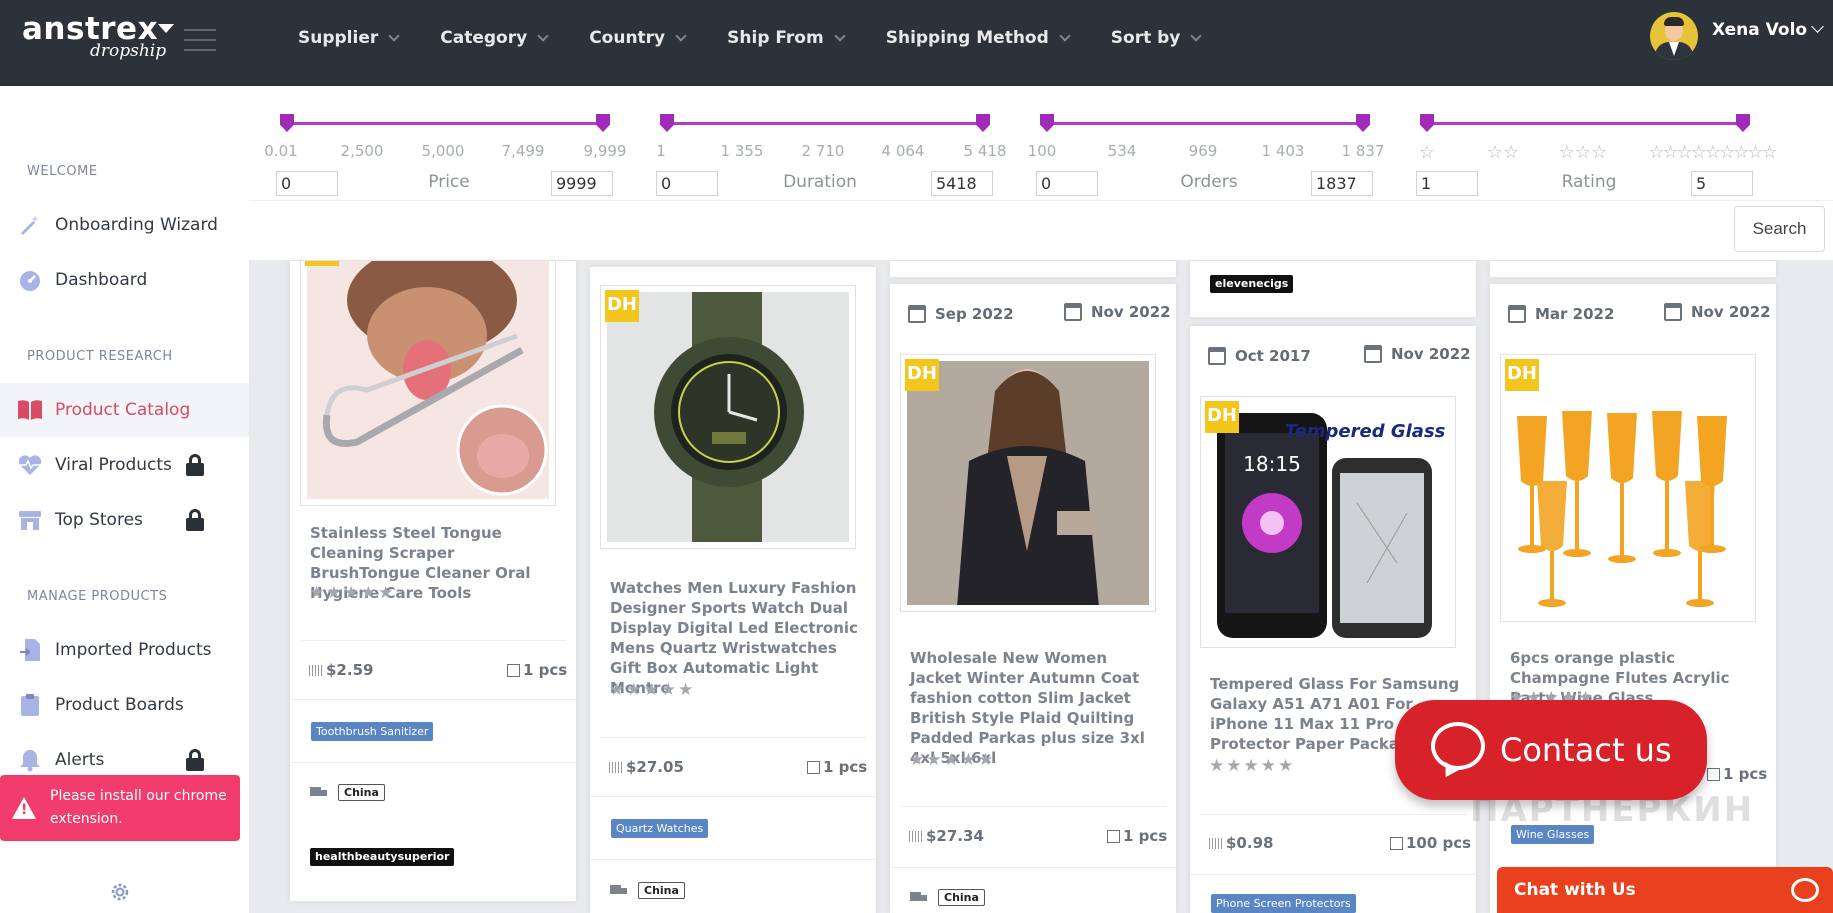 The image size is (1833, 913). Describe the element at coordinates (30, 520) in the screenshot. I see `store-icon` at that location.